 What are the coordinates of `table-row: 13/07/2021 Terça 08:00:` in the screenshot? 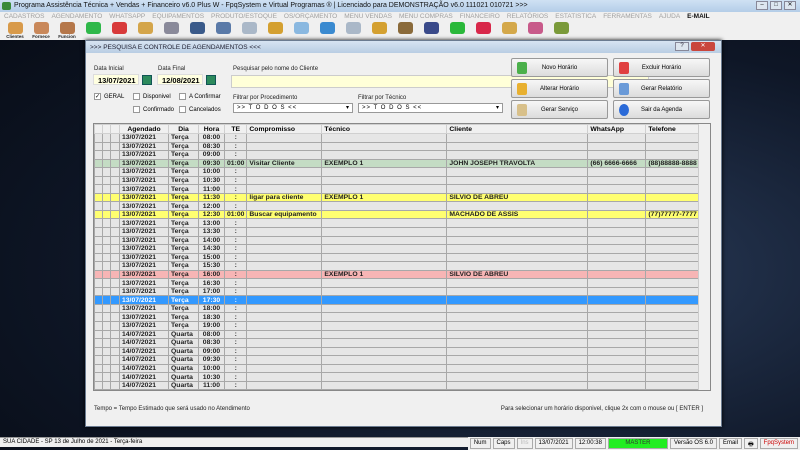 It's located at (398, 138).